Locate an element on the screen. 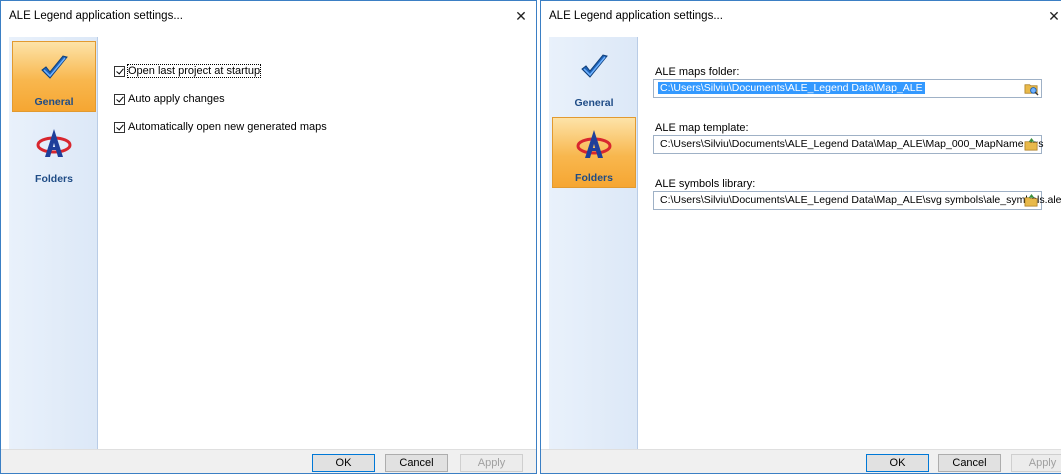 The height and width of the screenshot is (474, 1061). maps-folder-label: ALE maps folder: is located at coordinates (697, 72).